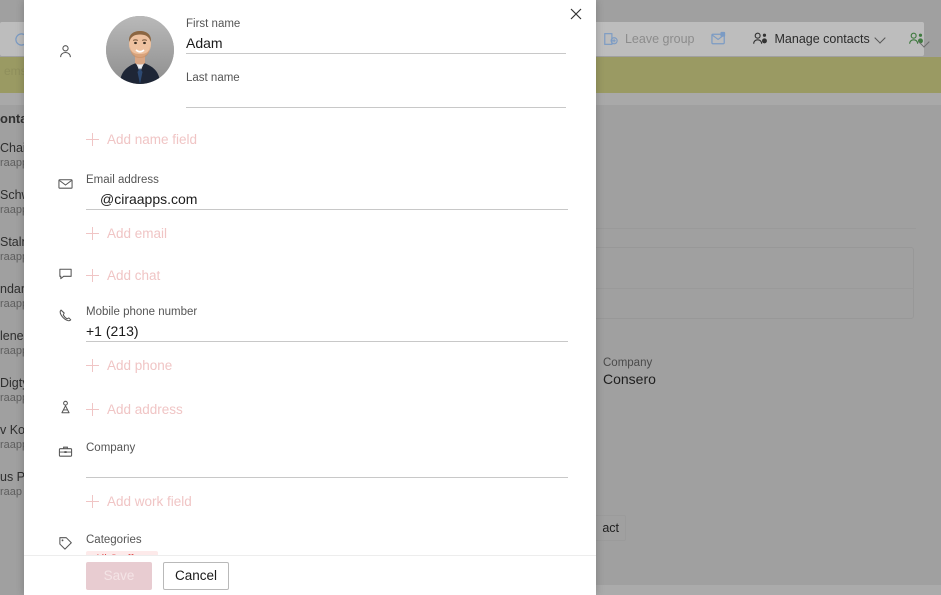 The height and width of the screenshot is (595, 941). What do you see at coordinates (327, 501) in the screenshot?
I see `add-work-field-button: Add work field` at bounding box center [327, 501].